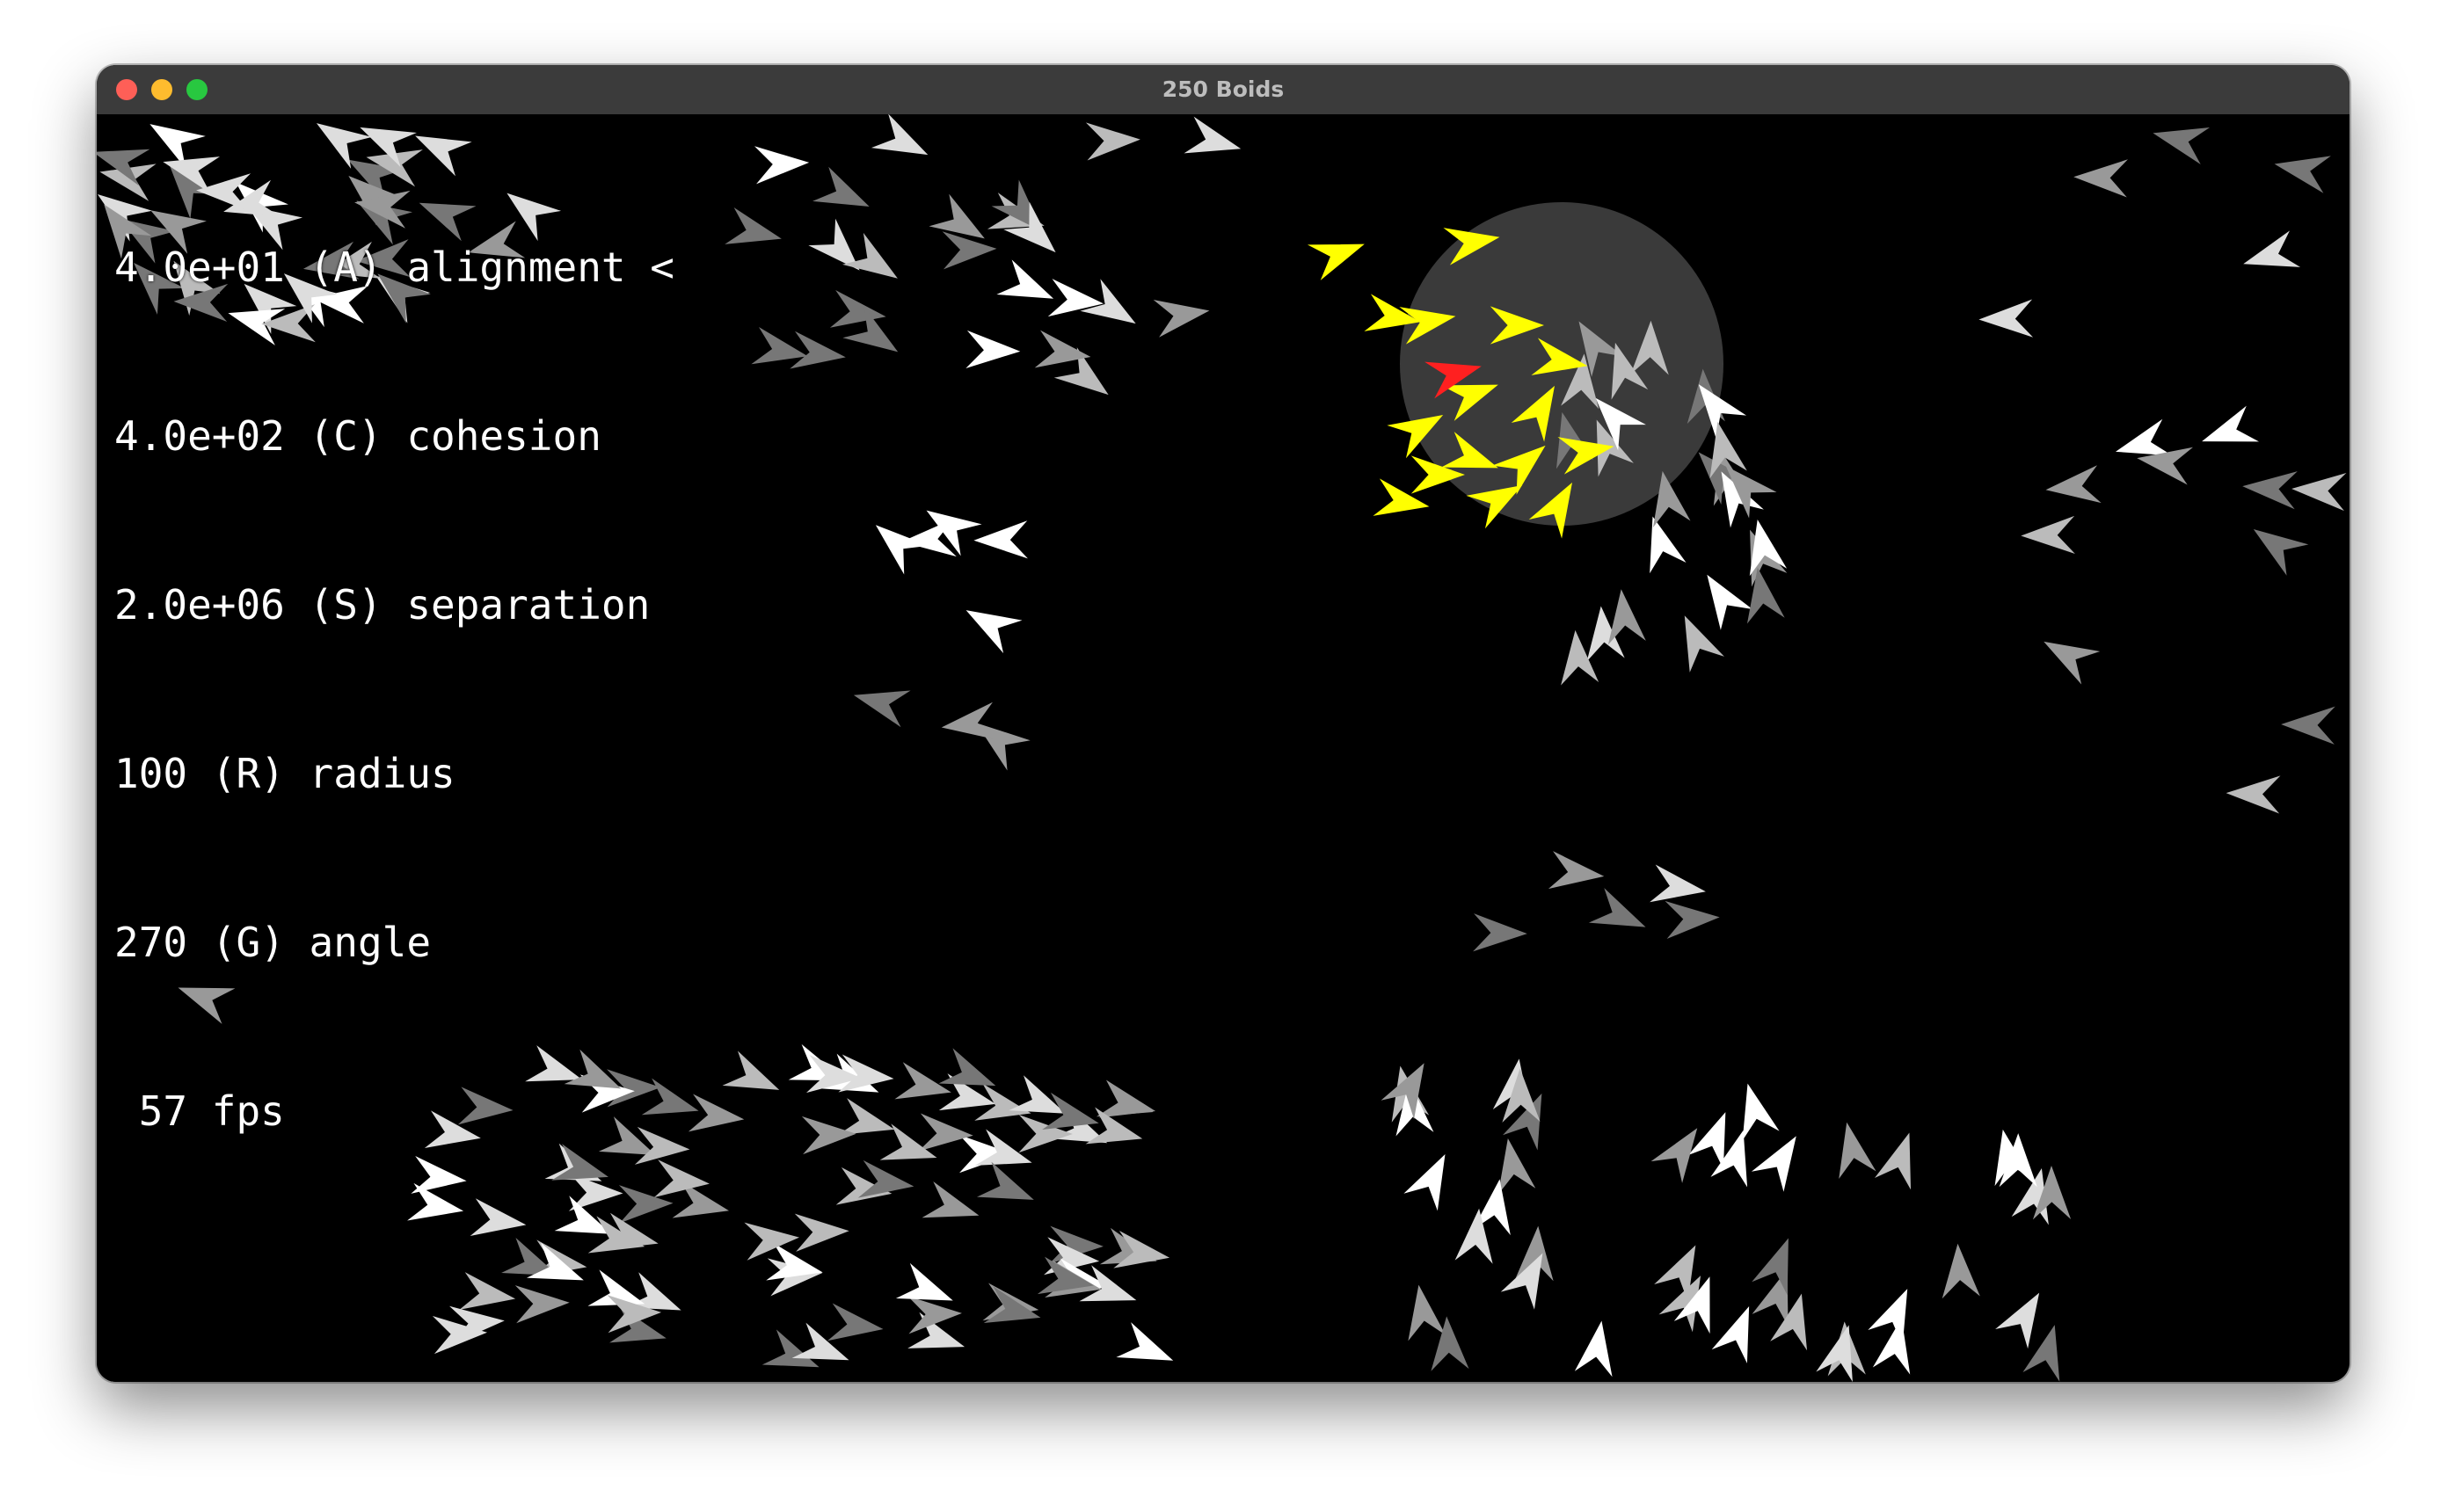  I want to click on title-bar: 250 Boids, so click(1223, 90).